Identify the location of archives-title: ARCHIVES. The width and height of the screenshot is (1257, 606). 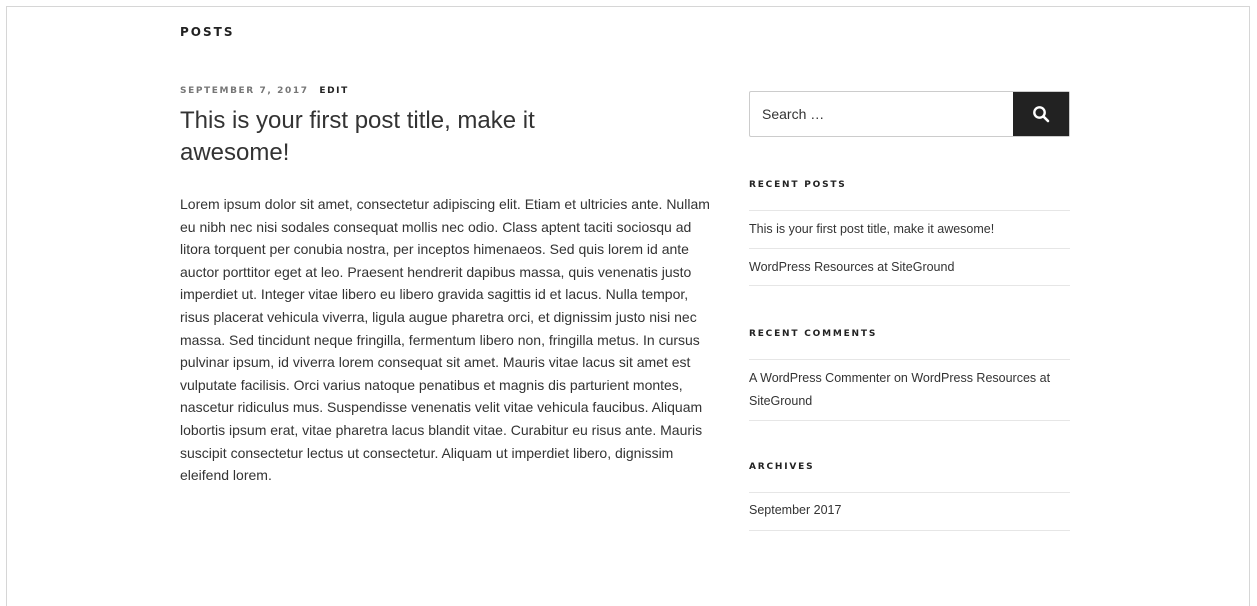
(782, 467).